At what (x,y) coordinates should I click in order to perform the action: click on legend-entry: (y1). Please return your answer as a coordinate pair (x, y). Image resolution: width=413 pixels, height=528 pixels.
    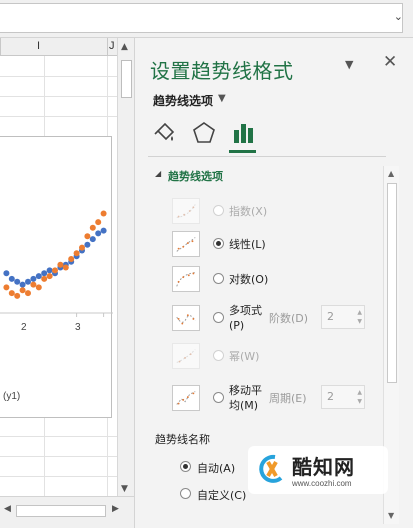
    Looking at the image, I should click on (11, 396).